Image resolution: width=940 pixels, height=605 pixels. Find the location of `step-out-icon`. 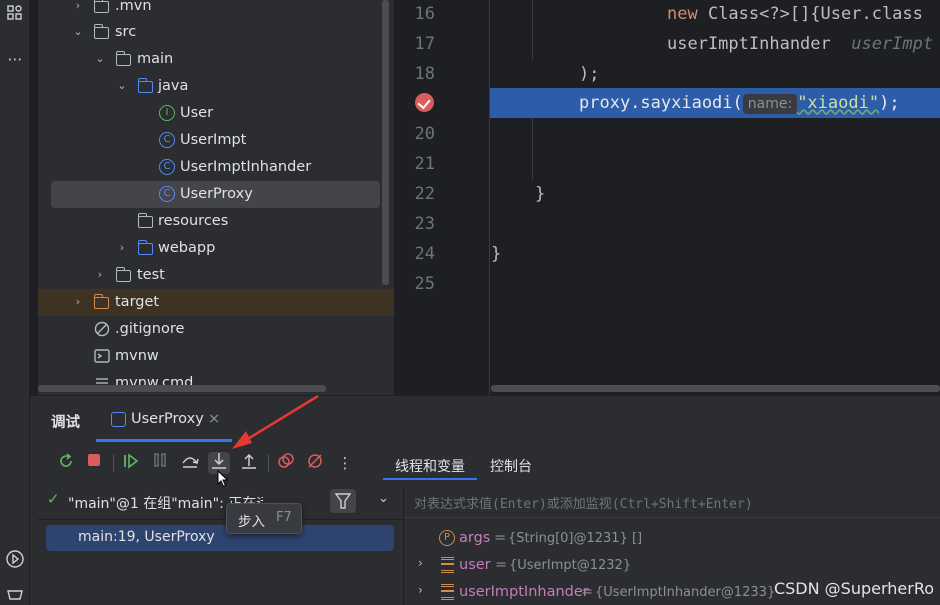

step-out-icon is located at coordinates (249, 463).